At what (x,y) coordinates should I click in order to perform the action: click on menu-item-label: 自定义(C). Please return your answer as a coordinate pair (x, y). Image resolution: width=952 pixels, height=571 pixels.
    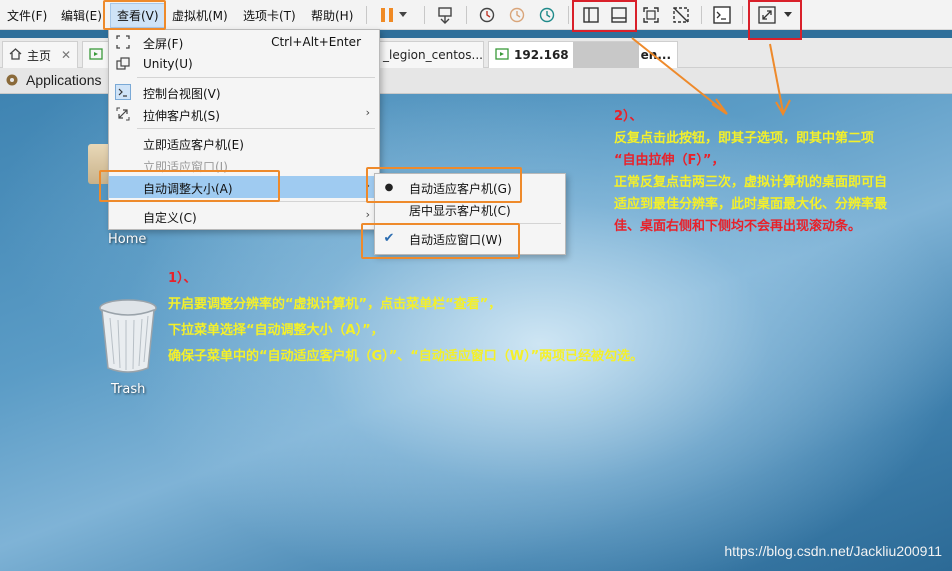
    Looking at the image, I should click on (170, 218).